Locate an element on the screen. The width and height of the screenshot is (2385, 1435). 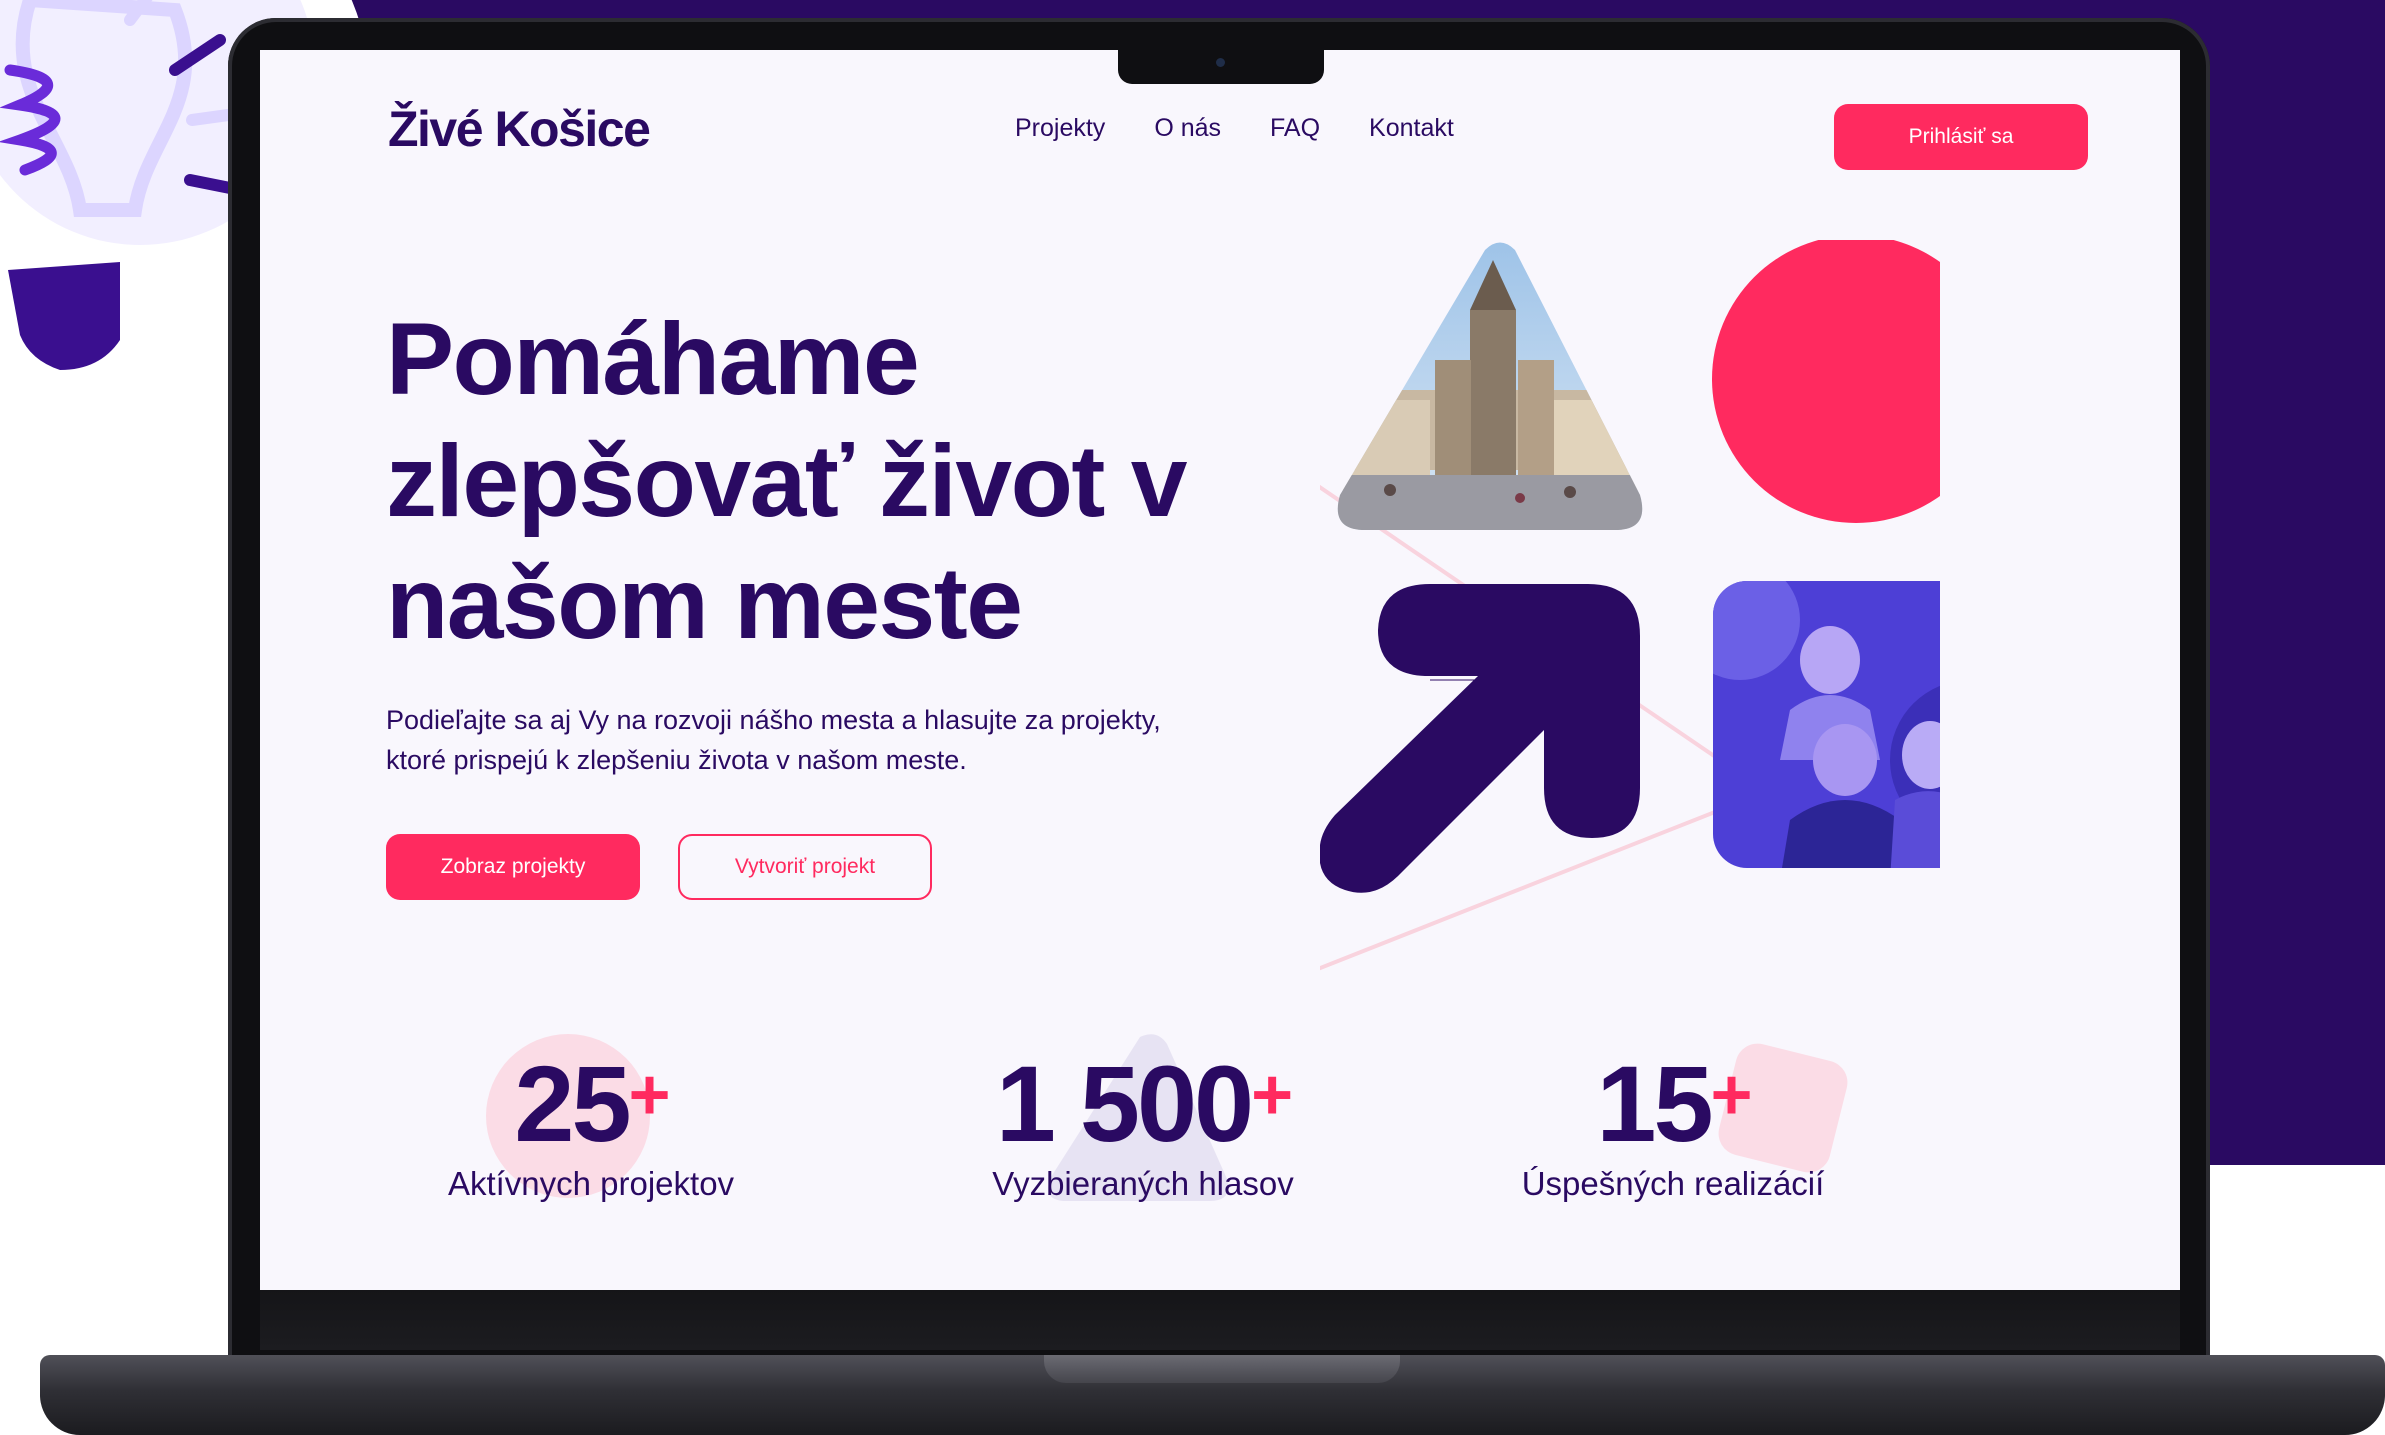
login-button: Prihlásiť sa is located at coordinates (1961, 137).